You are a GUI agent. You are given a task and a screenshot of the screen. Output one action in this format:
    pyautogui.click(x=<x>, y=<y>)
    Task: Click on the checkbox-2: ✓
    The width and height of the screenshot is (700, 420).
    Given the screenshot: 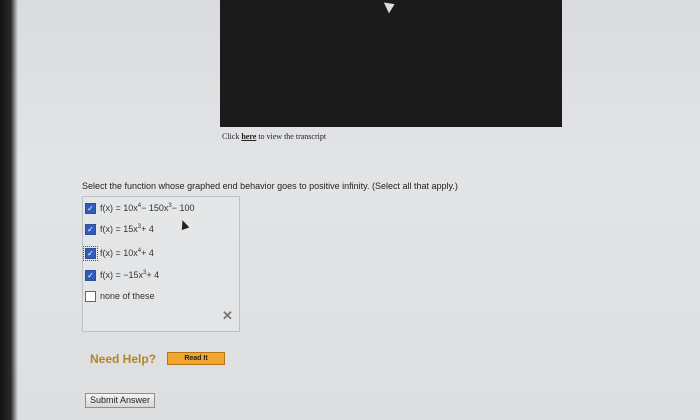 What is the action you would take?
    pyautogui.click(x=90, y=229)
    